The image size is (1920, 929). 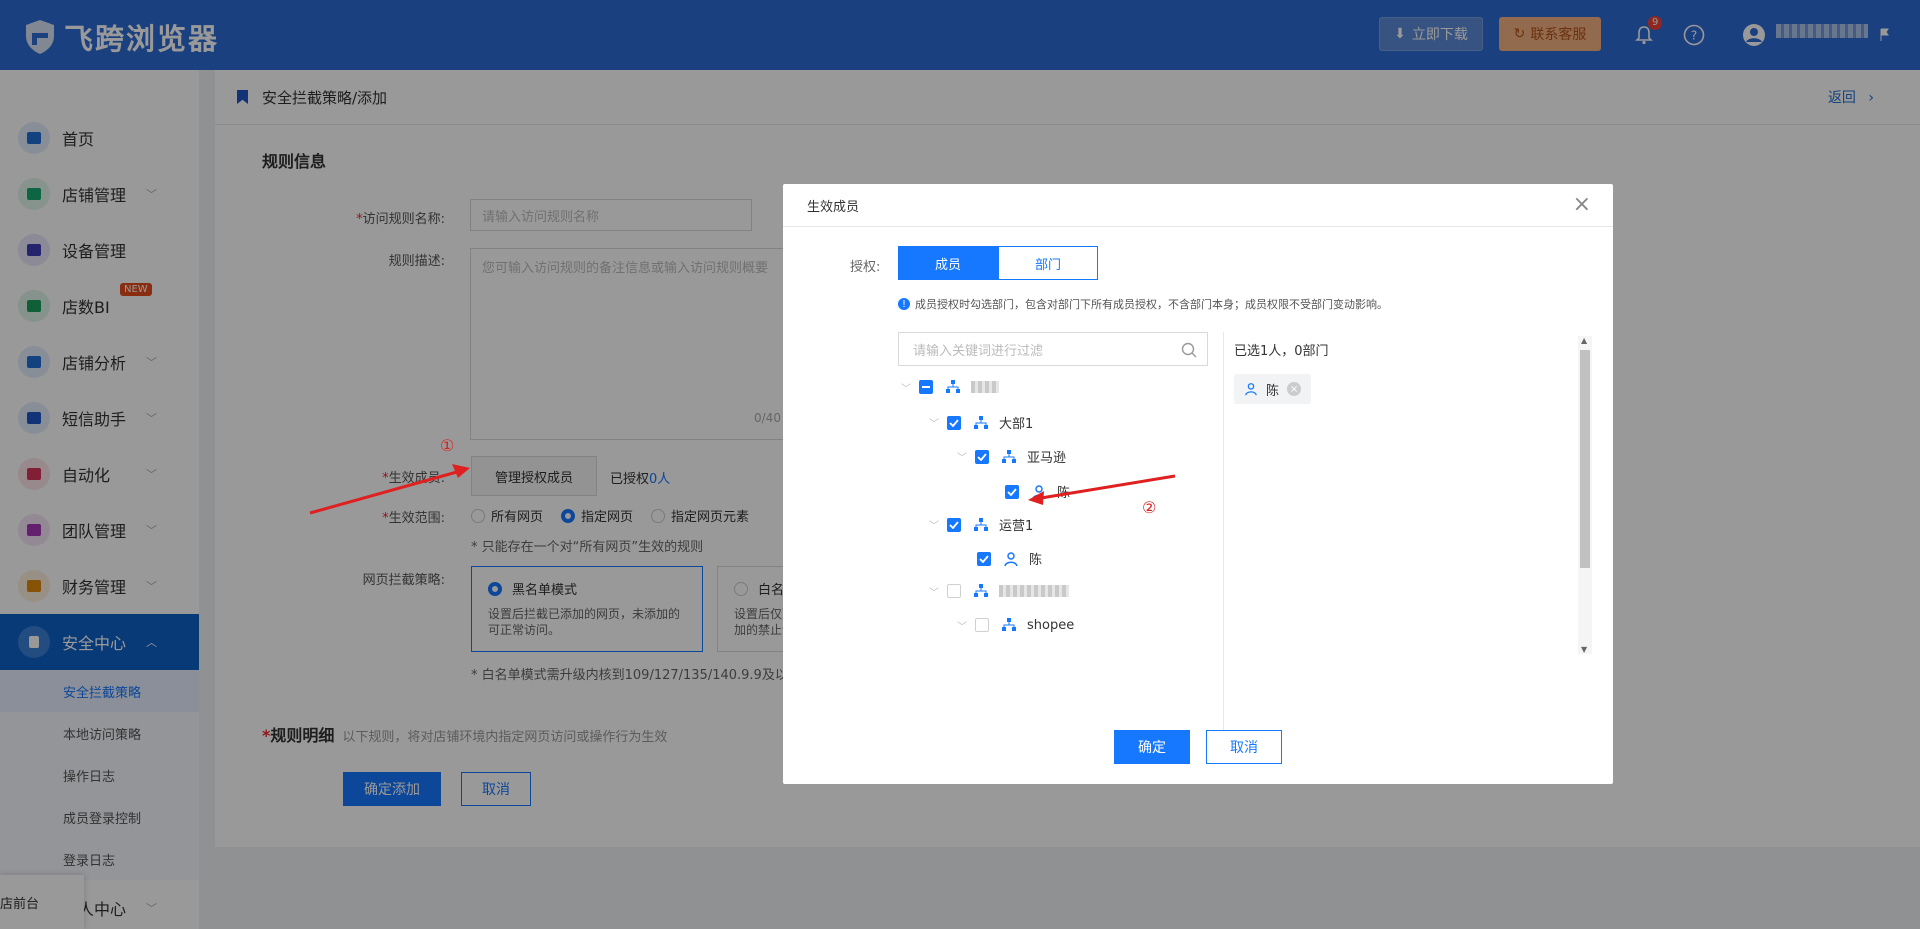 What do you see at coordinates (447, 445) in the screenshot?
I see `annotation-one: ①` at bounding box center [447, 445].